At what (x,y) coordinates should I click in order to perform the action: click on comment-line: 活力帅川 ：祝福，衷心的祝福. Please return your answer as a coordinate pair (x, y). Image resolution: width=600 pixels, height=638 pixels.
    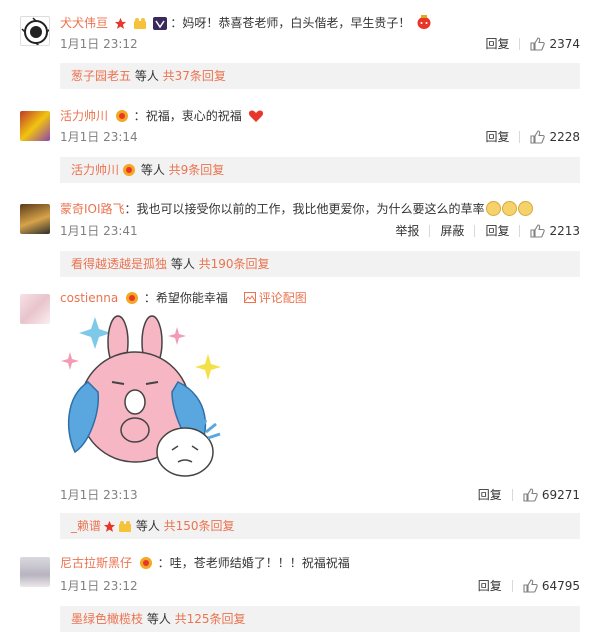
    Looking at the image, I should click on (325, 117).